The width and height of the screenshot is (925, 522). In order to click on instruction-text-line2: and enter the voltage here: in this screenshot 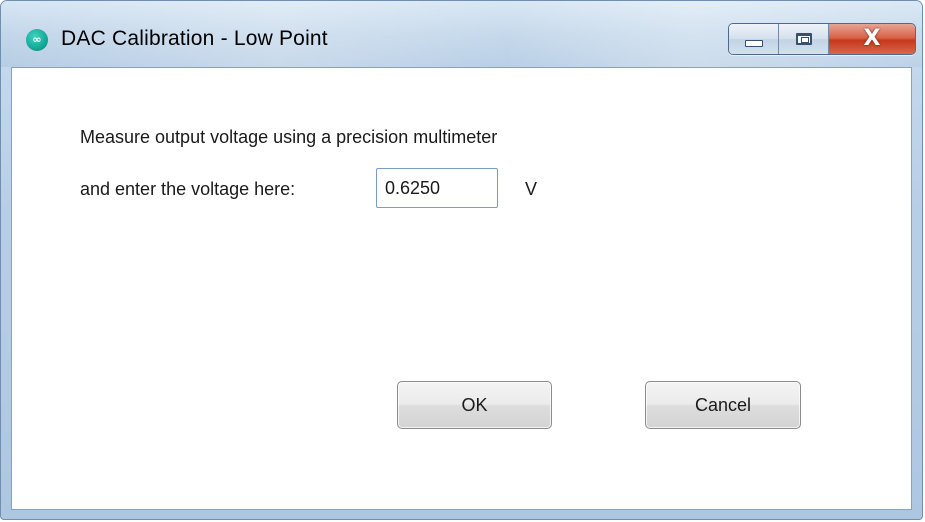, I will do `click(188, 189)`.